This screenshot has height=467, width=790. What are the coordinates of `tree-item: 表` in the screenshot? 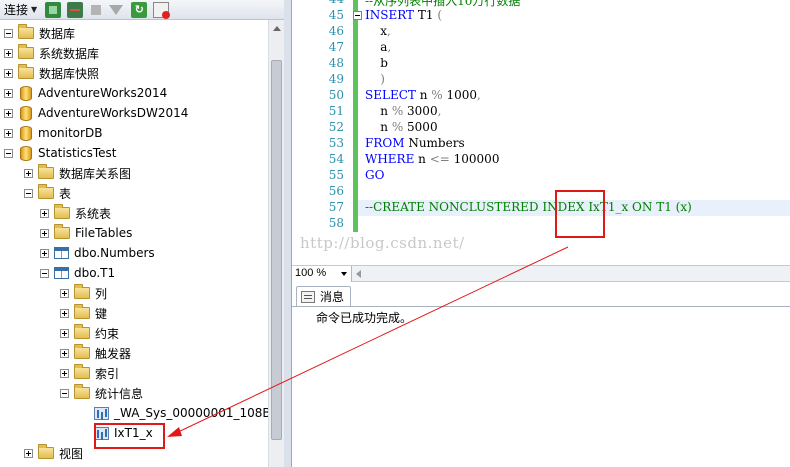 It's located at (47, 193).